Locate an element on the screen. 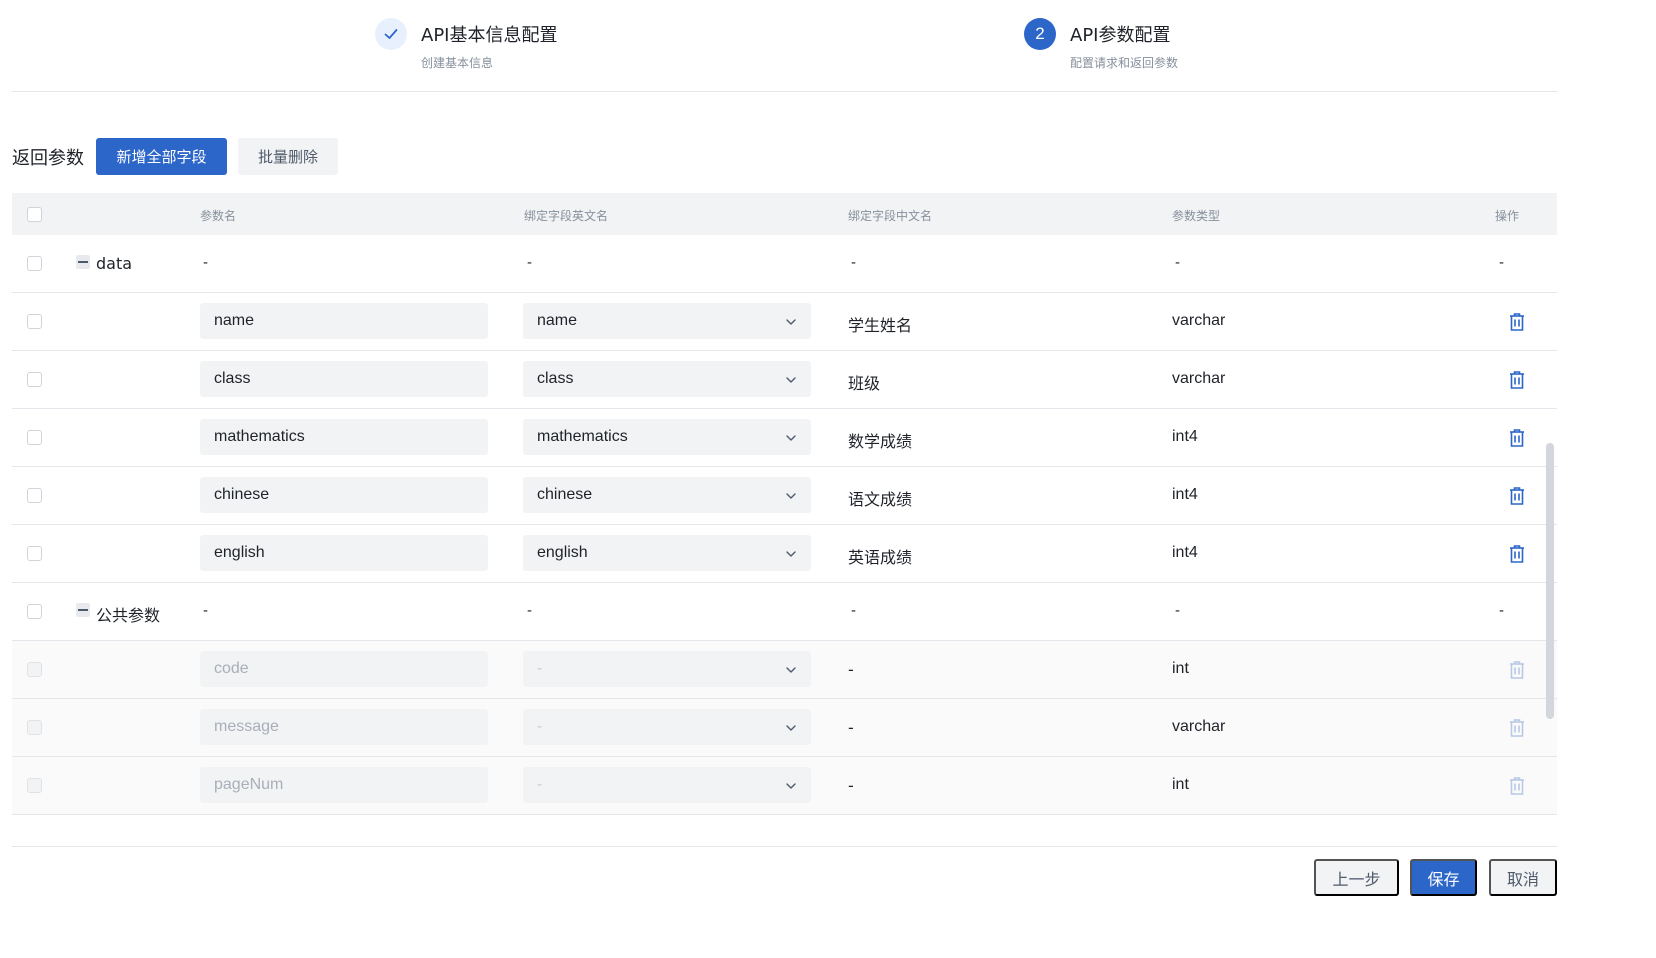 This screenshot has width=1656, height=958. section-title: 返回参数 is located at coordinates (48, 158).